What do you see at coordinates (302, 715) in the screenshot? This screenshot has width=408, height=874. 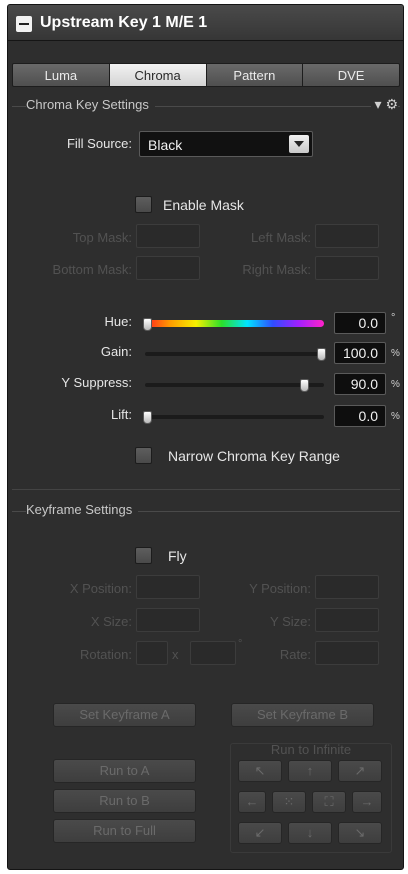 I see `set-keyframe-b-button: Set Keyframe B` at bounding box center [302, 715].